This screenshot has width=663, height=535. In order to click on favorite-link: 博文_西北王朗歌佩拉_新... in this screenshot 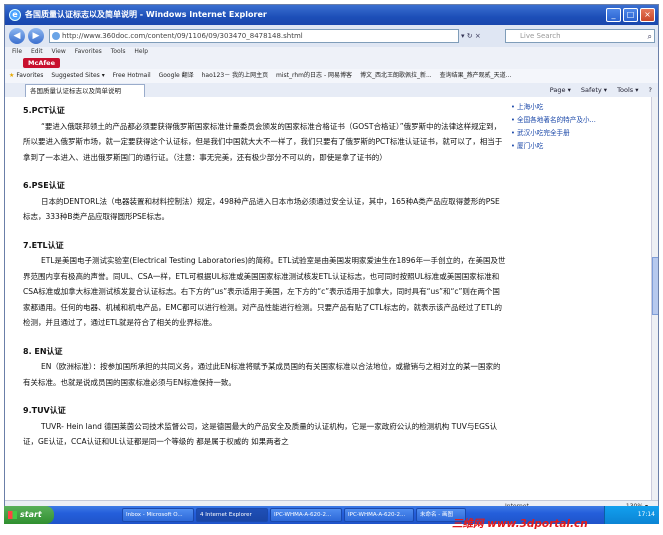, I will do `click(396, 75)`.